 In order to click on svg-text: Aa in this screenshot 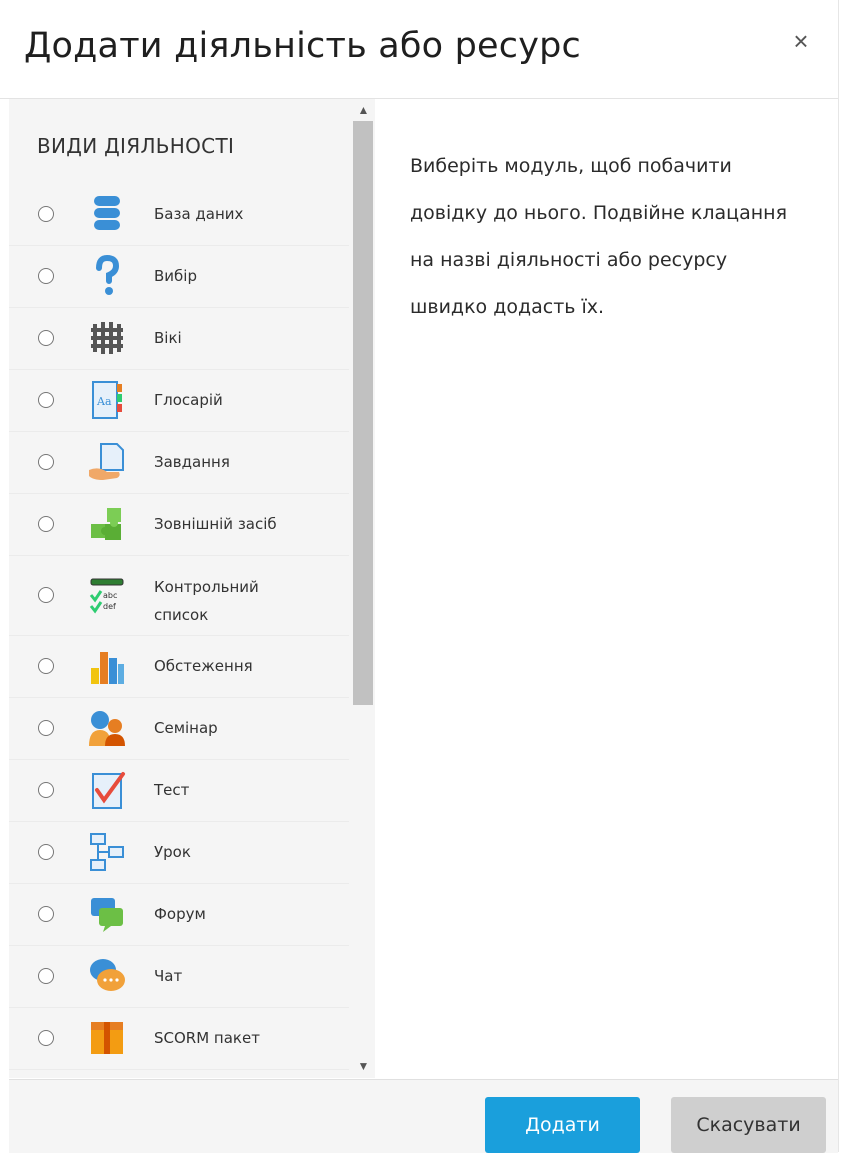, I will do `click(104, 401)`.